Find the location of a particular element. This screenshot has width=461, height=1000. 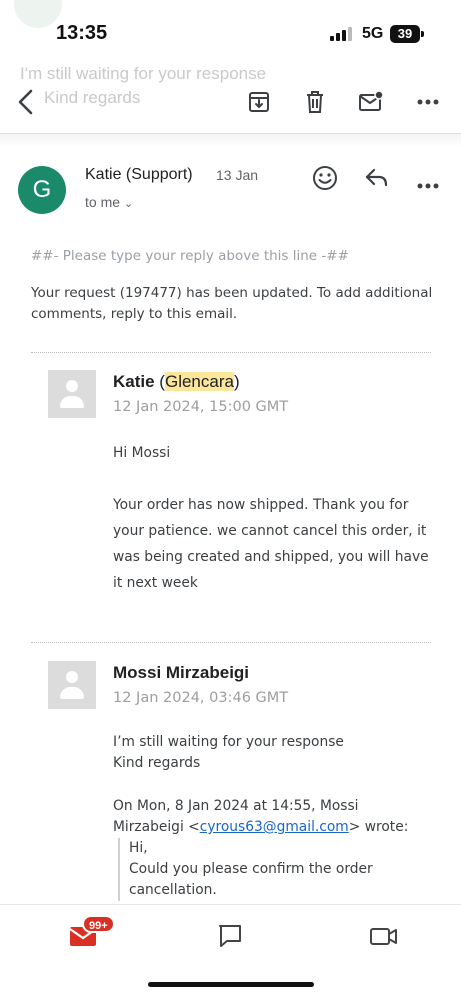

status-bar: 13:35 5G 39 is located at coordinates (230, 30).